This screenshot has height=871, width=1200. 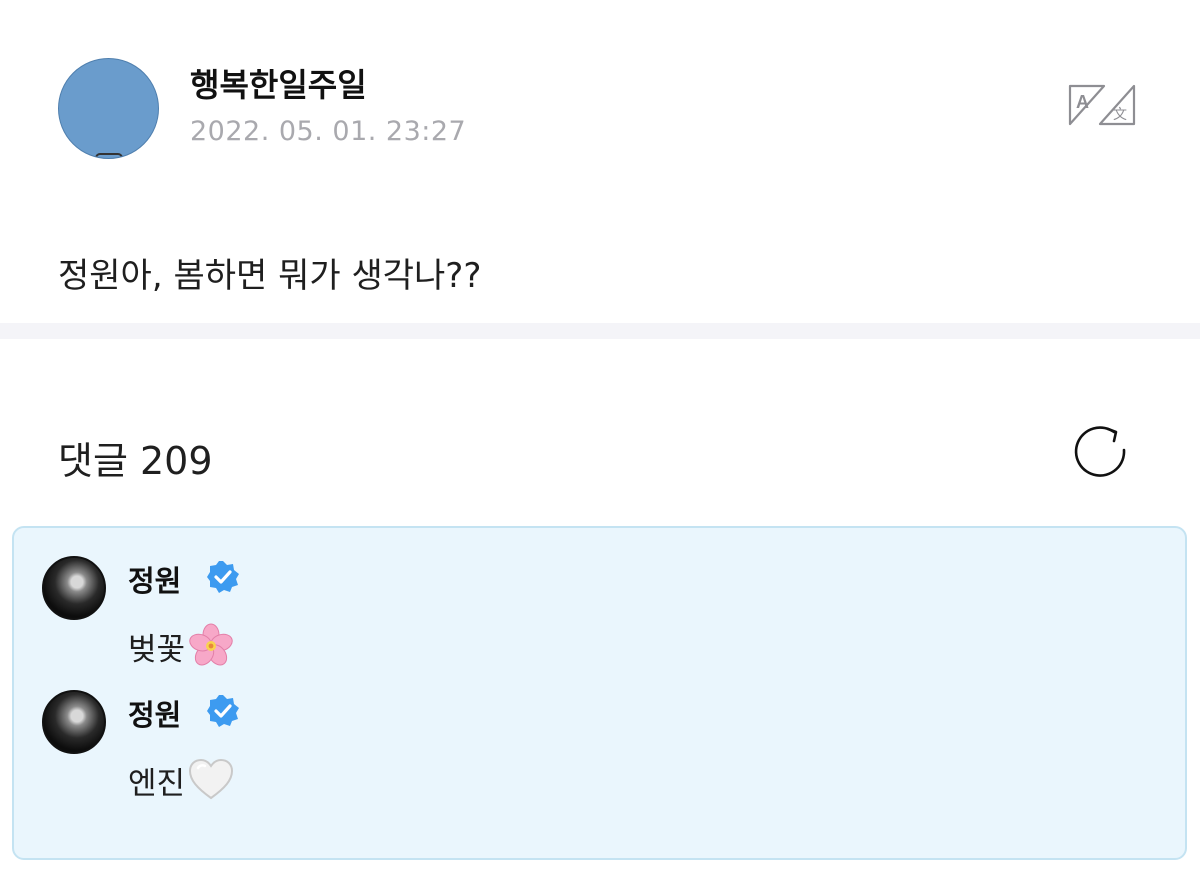 What do you see at coordinates (1120, 115) in the screenshot?
I see `svg-text: 文` at bounding box center [1120, 115].